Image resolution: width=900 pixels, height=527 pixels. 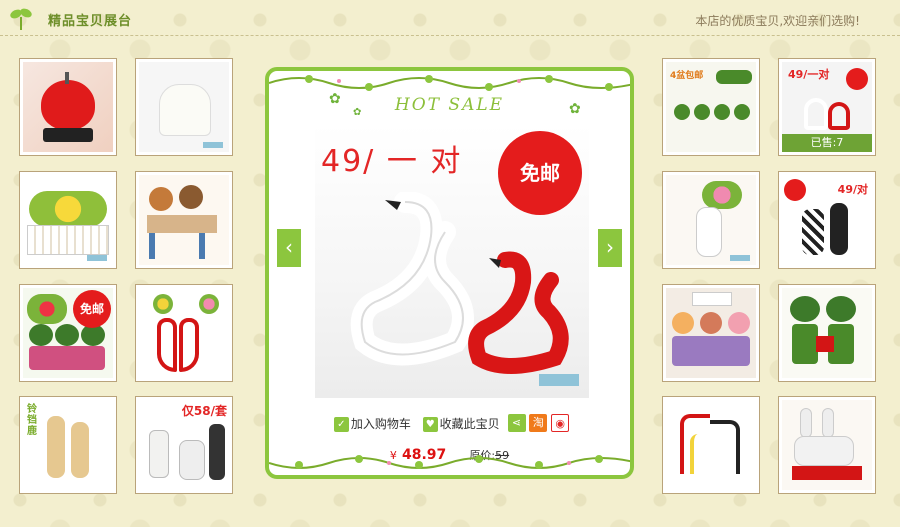 What do you see at coordinates (184, 333) in the screenshot?
I see `product-thumb-heart-vases` at bounding box center [184, 333].